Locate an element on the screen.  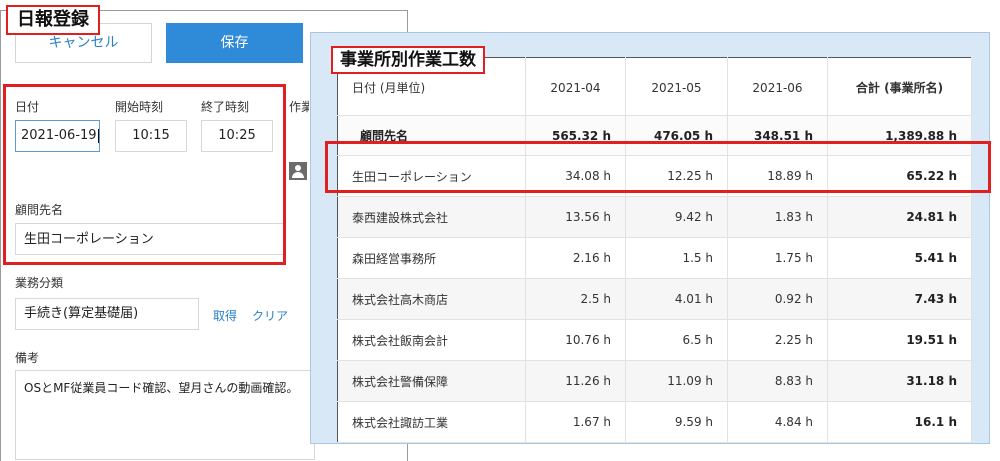
table-row: 株式会社諏訪工業 1.67 h 9.59 h 4.84 h 16.1 h is located at coordinates (654, 422).